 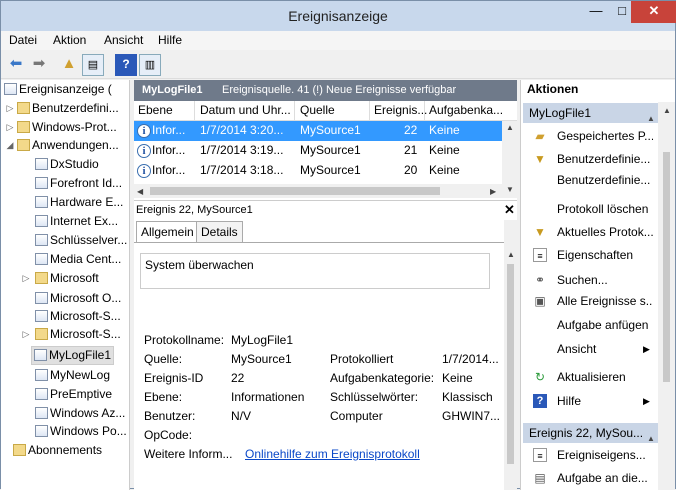 I want to click on tree-log-dxstudio: DxStudio, so click(x=67, y=165).